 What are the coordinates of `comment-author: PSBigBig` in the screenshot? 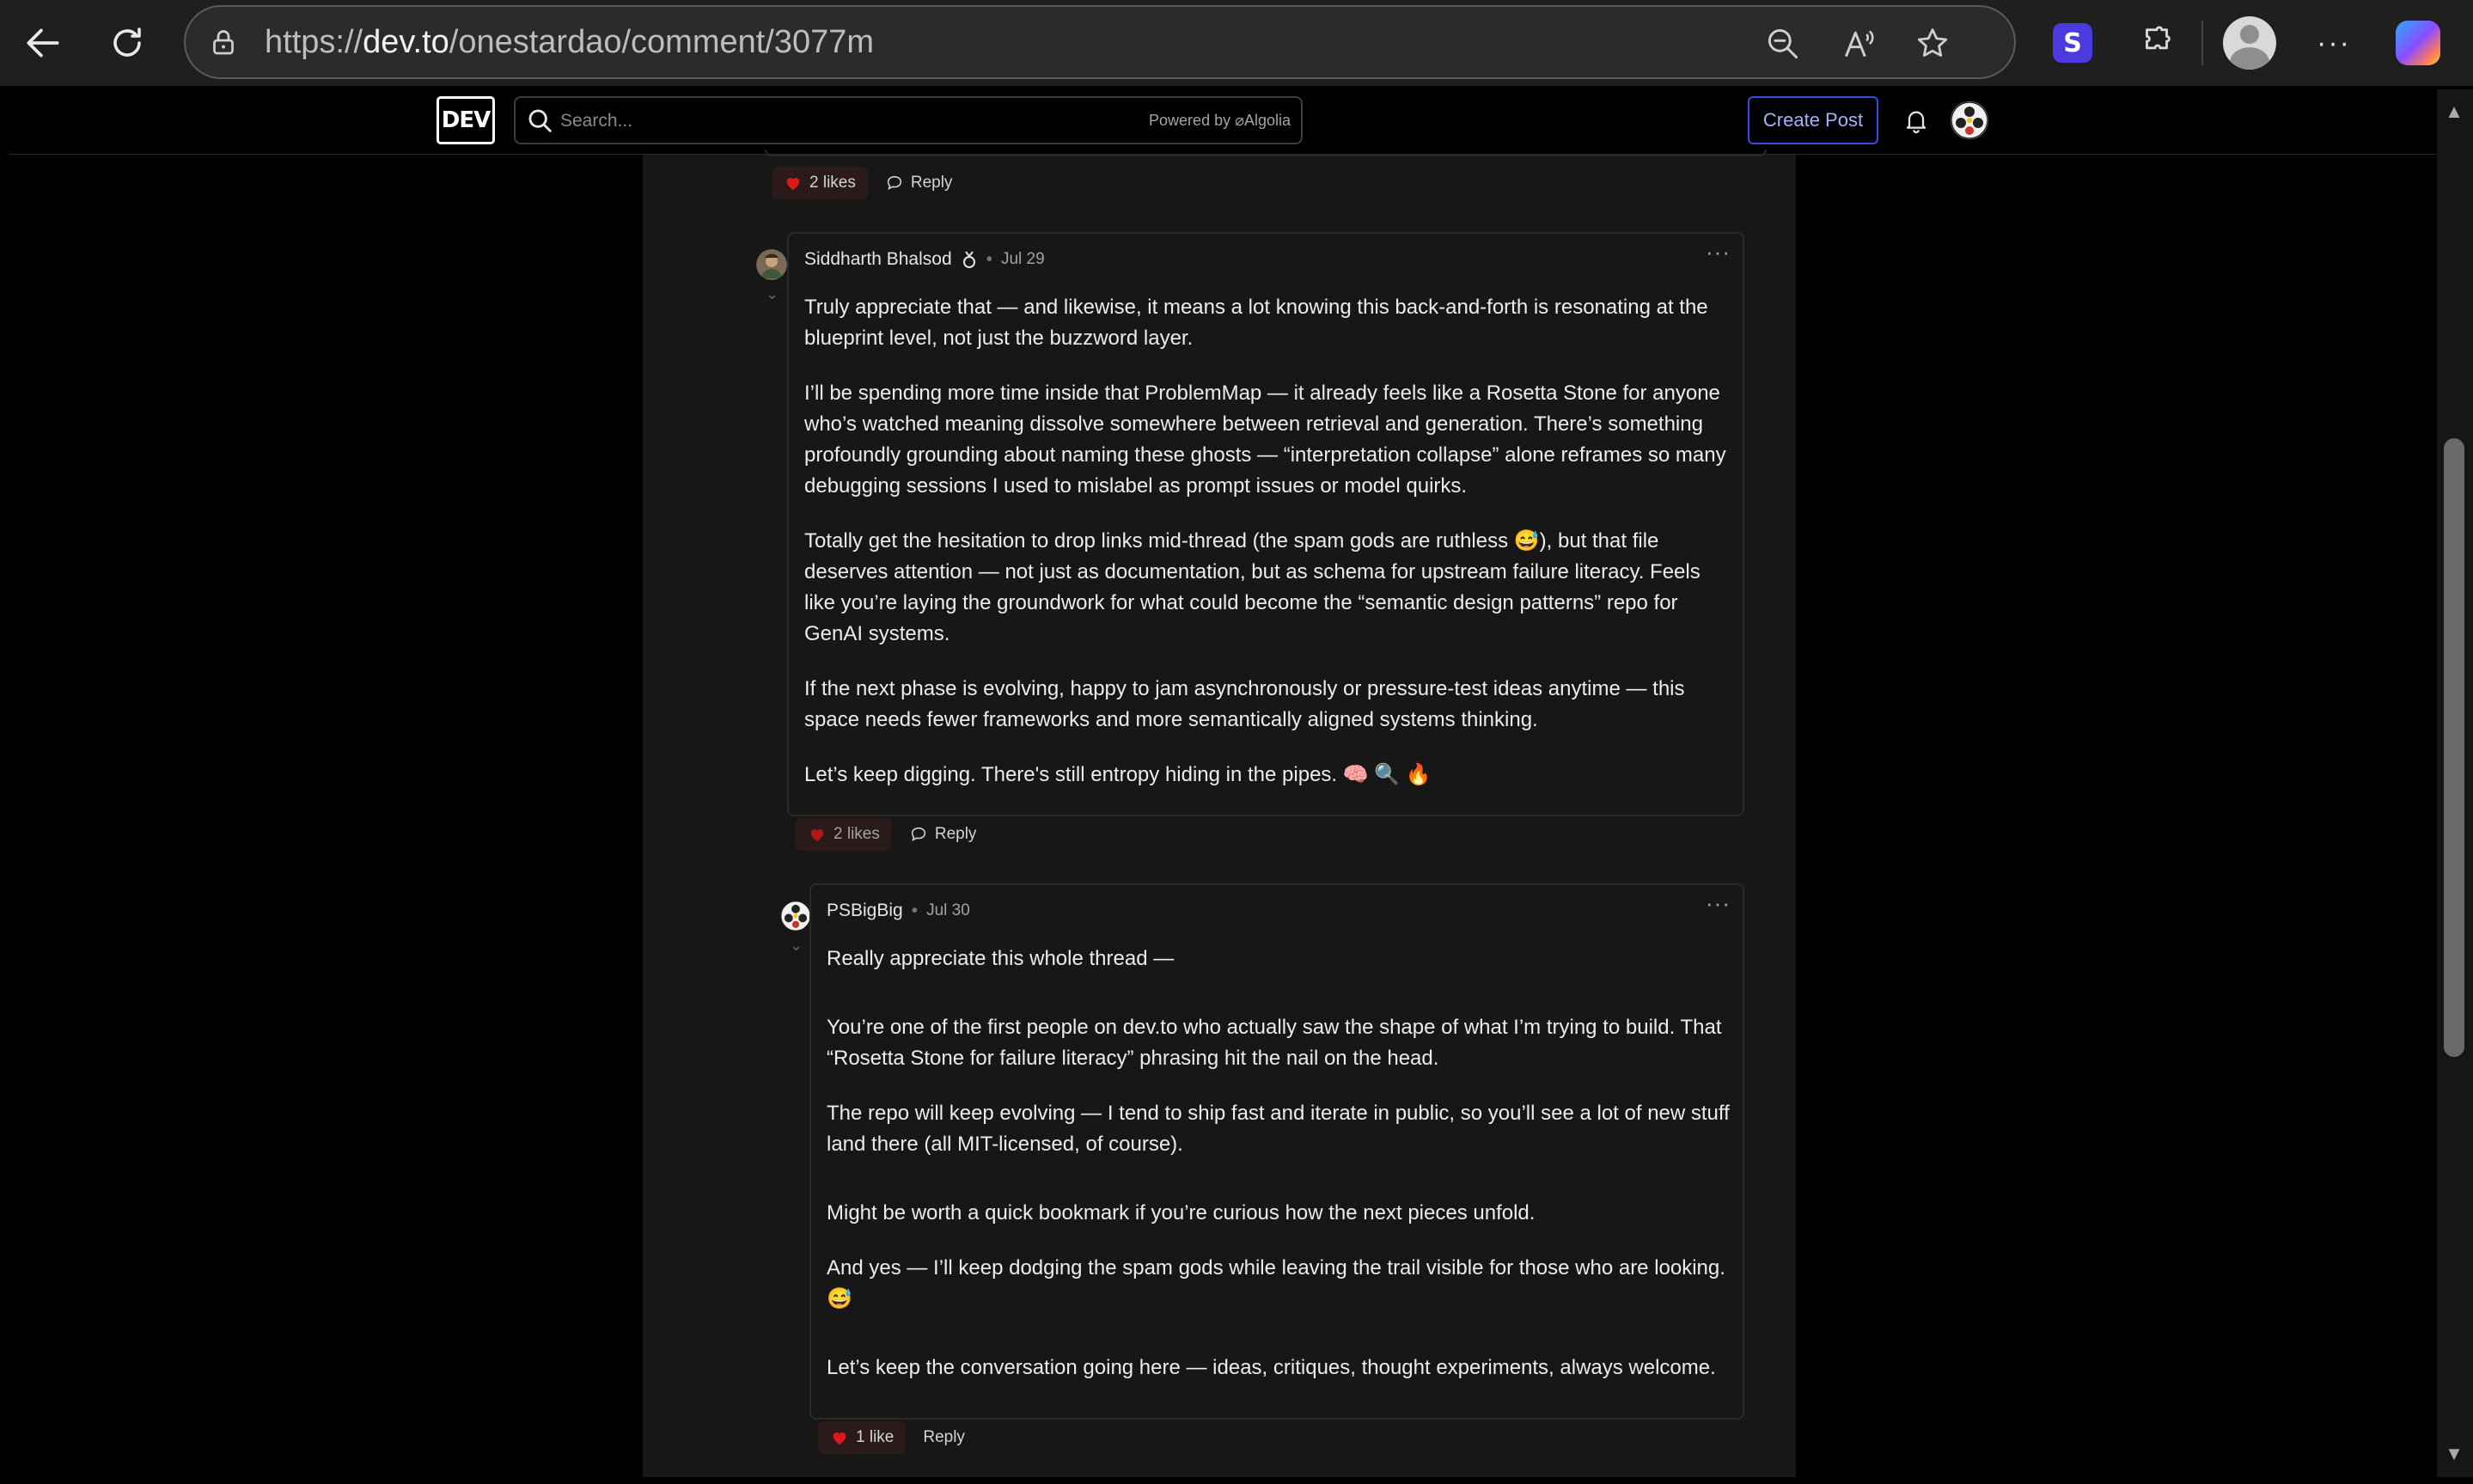 It's located at (865, 911).